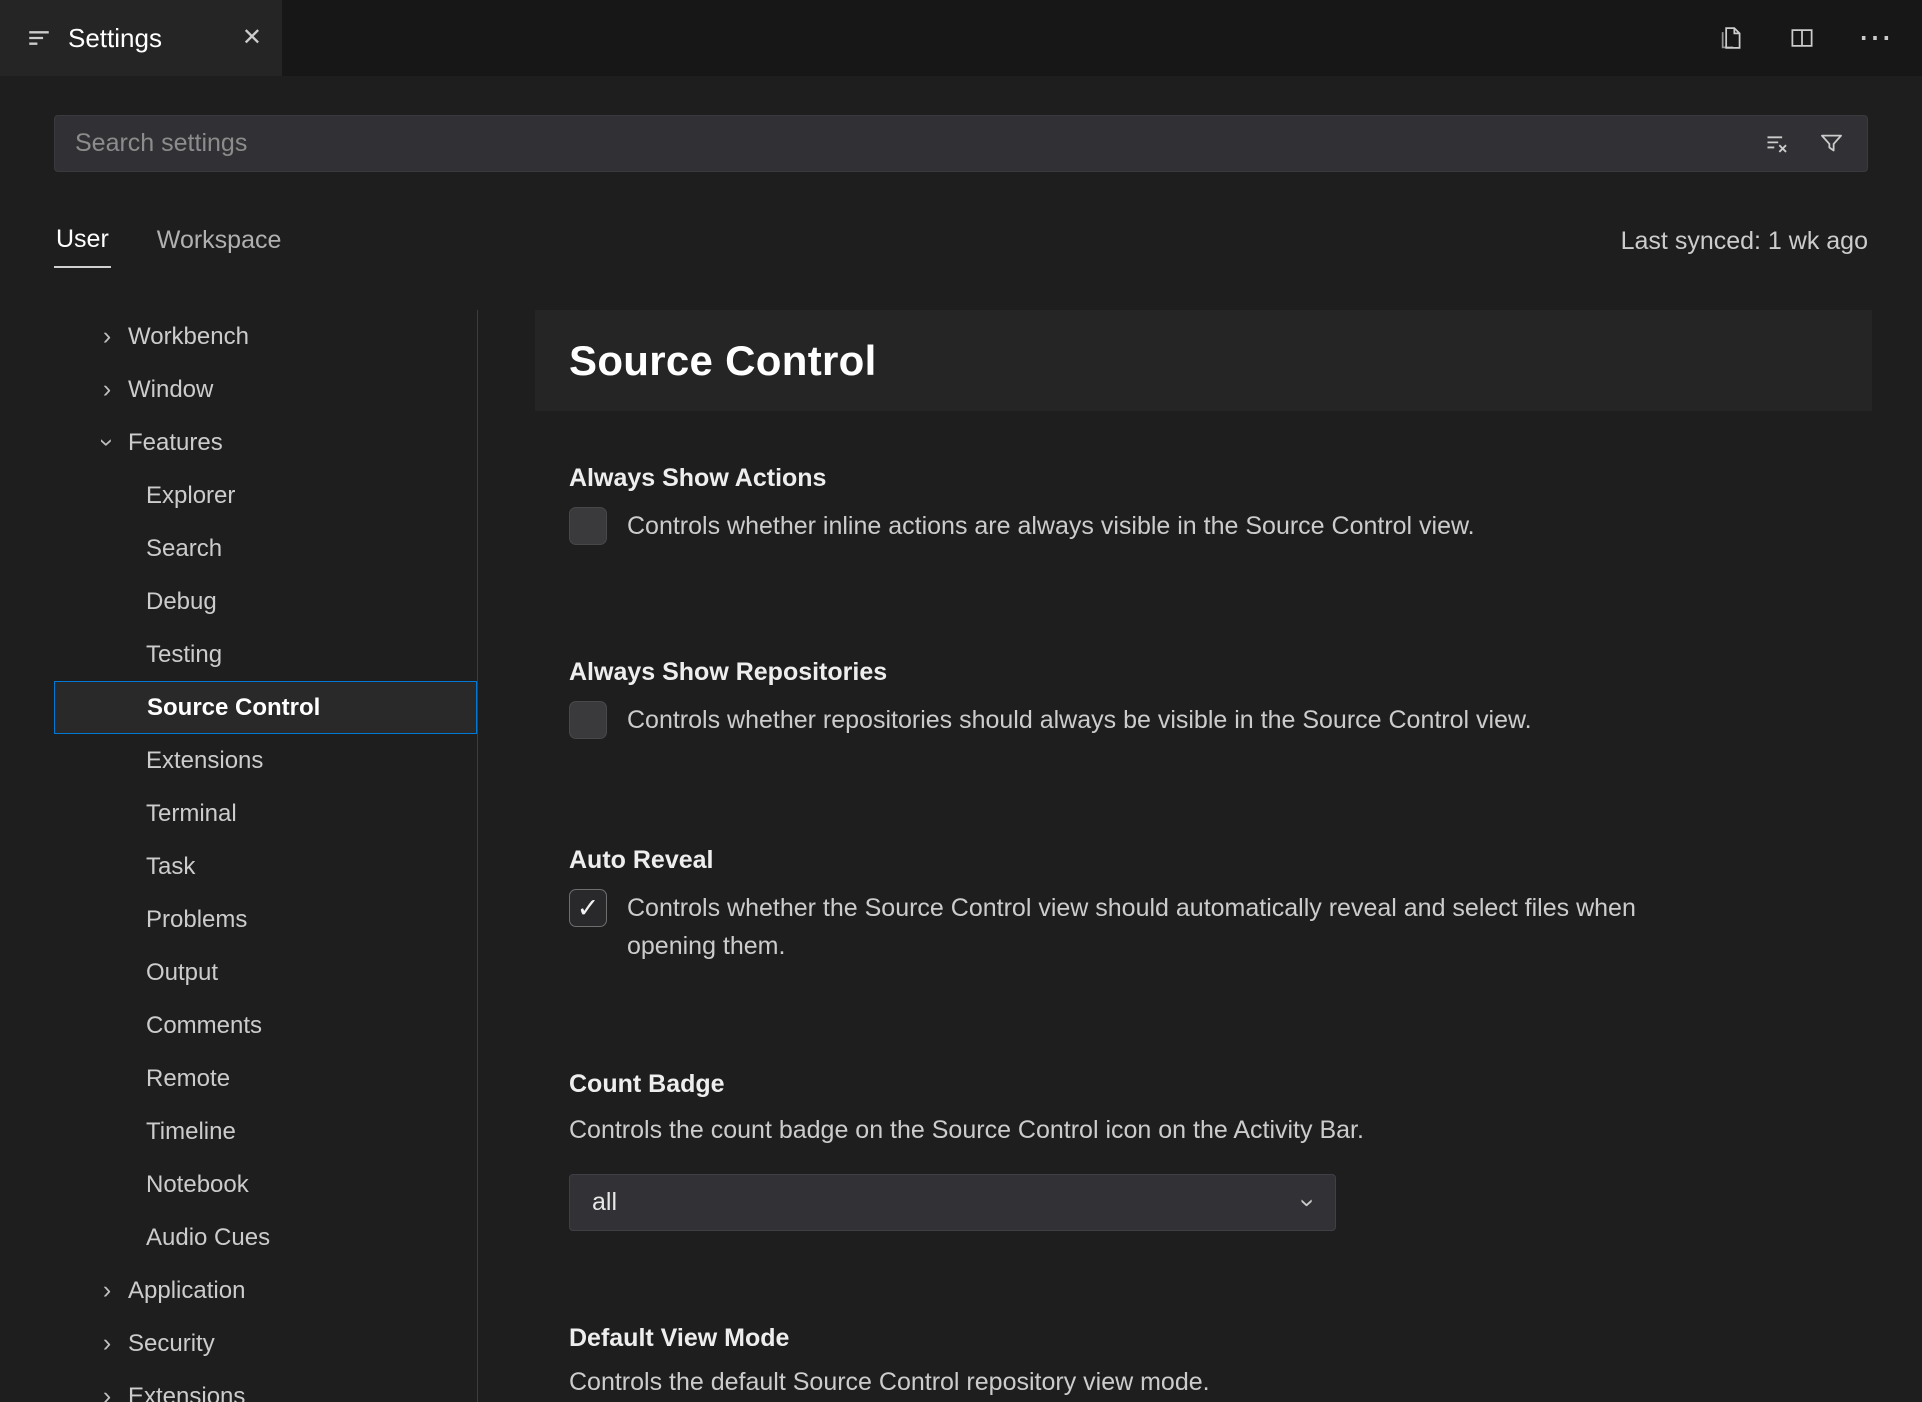 This screenshot has width=1922, height=1402. What do you see at coordinates (187, 1290) in the screenshot?
I see `toc-item-label: Application` at bounding box center [187, 1290].